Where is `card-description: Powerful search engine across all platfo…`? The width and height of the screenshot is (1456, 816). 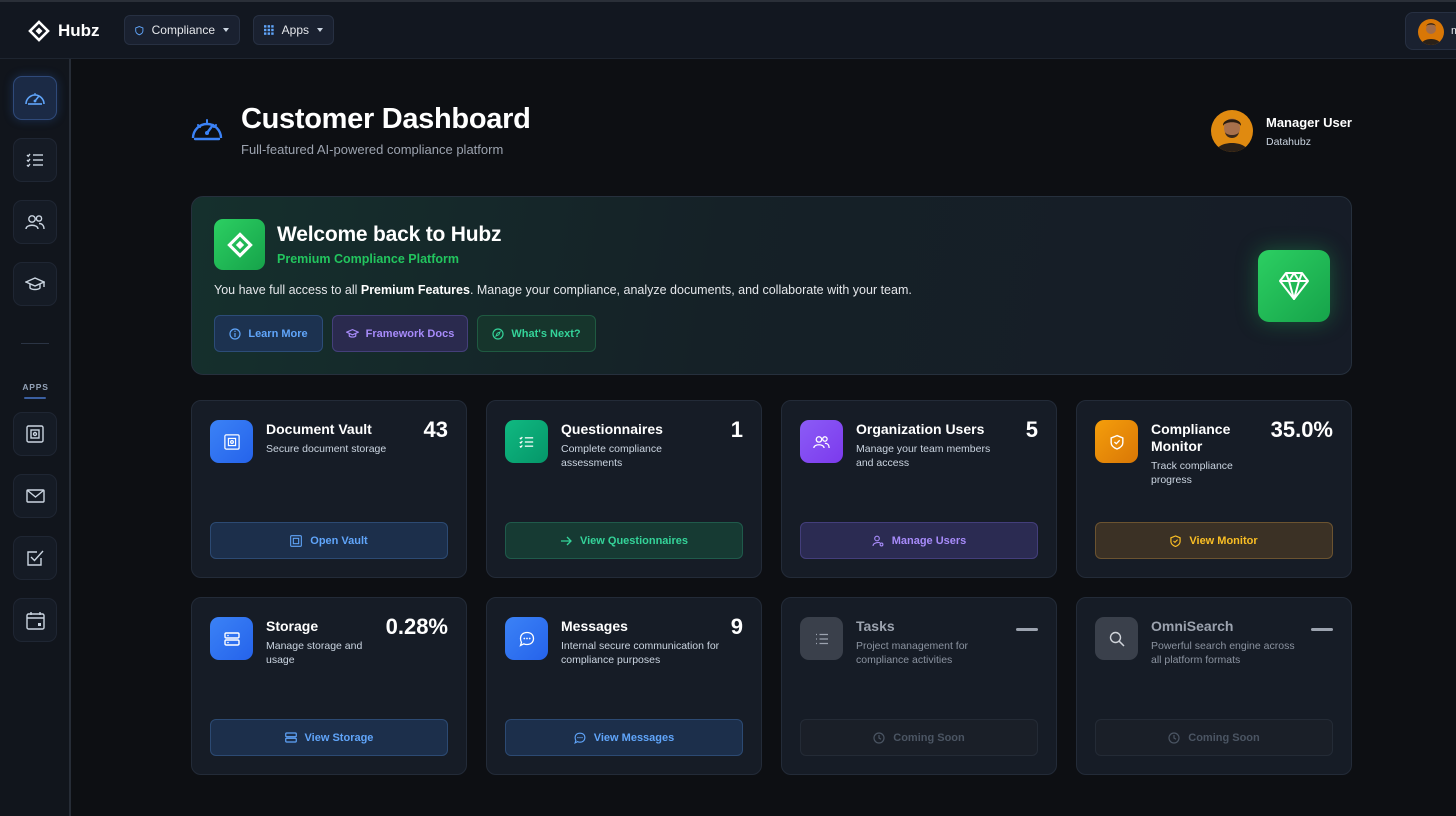 card-description: Powerful search engine across all platfo… is located at coordinates (1223, 653).